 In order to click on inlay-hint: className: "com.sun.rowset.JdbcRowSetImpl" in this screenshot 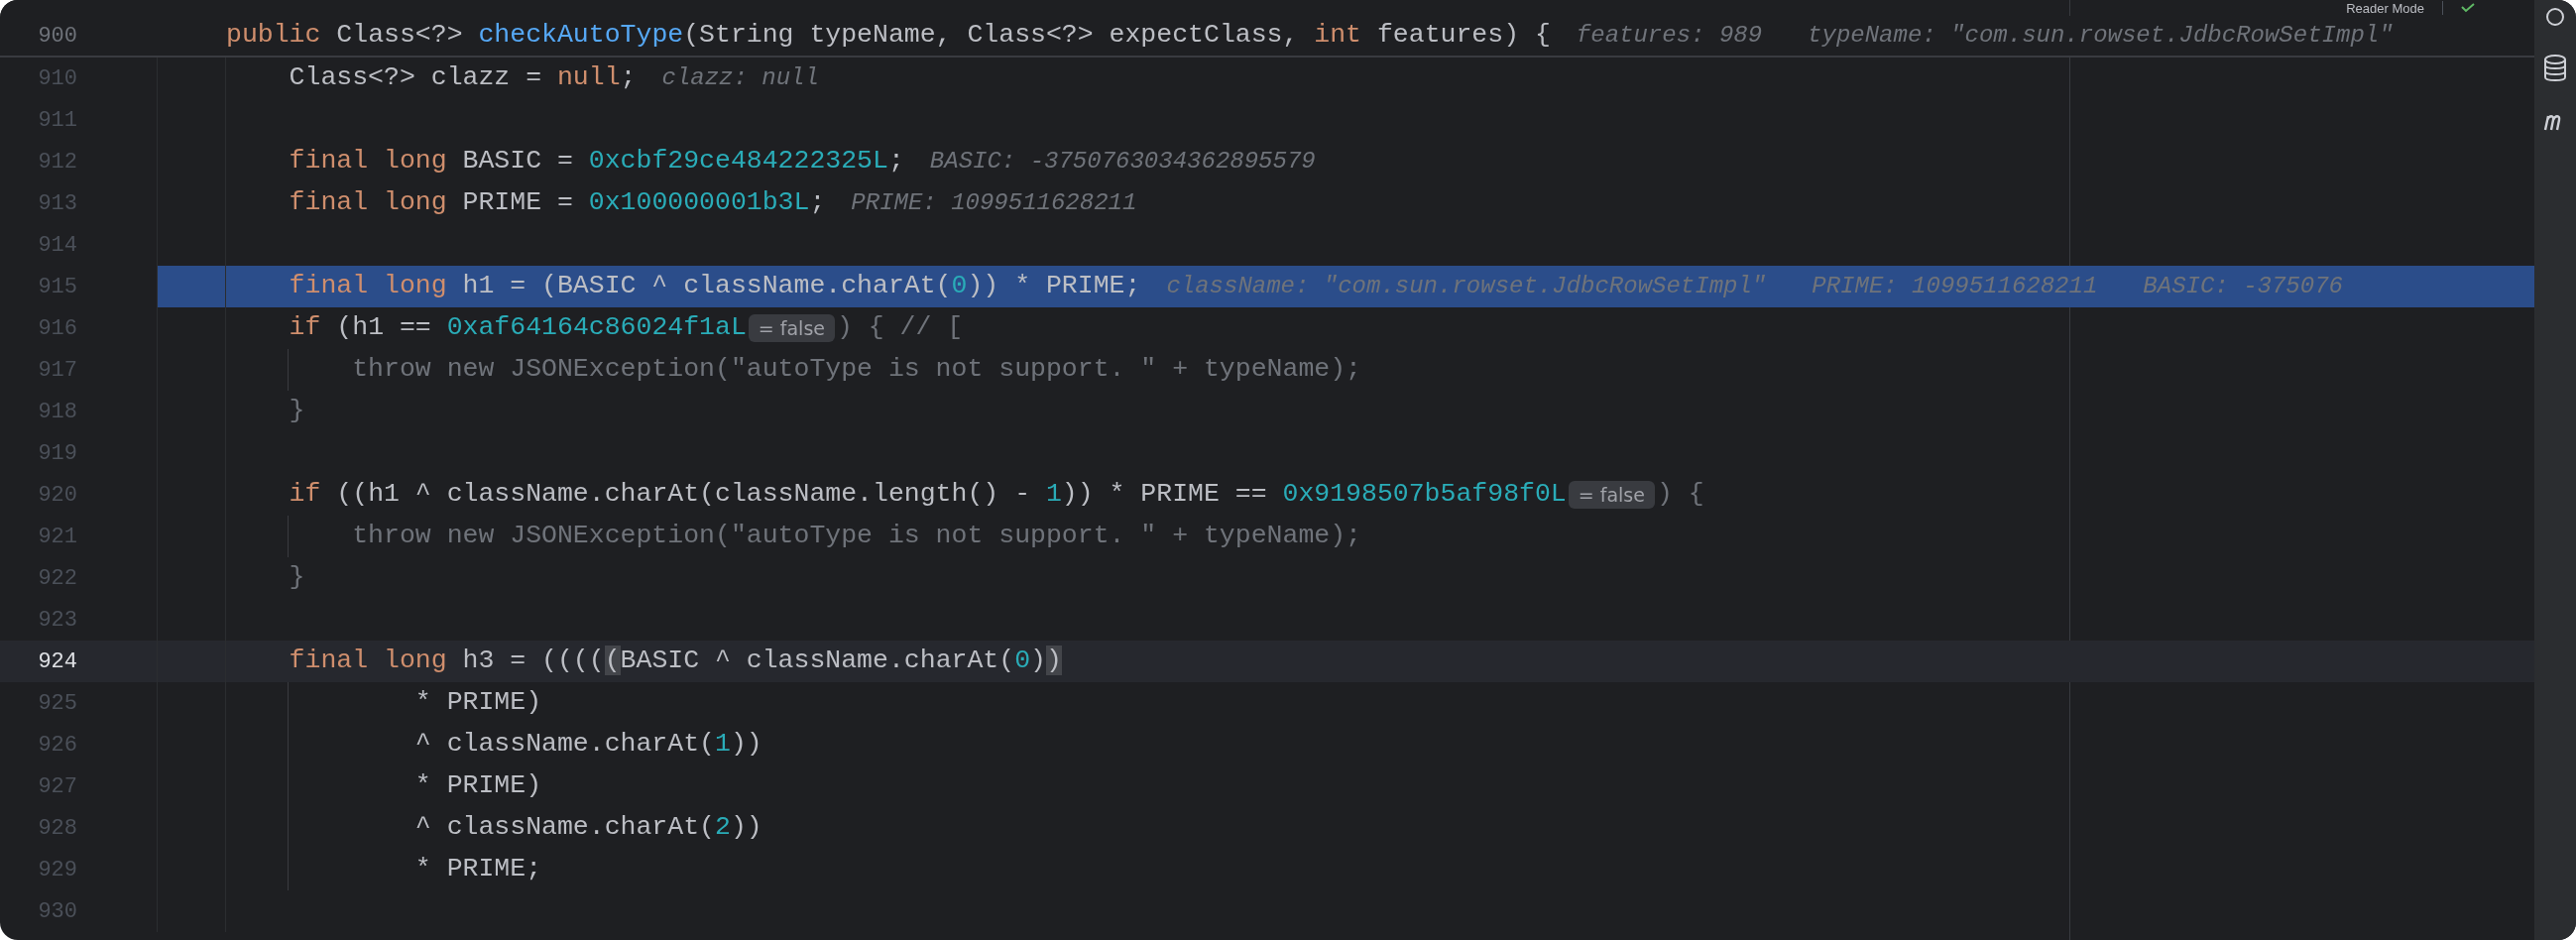, I will do `click(1466, 286)`.